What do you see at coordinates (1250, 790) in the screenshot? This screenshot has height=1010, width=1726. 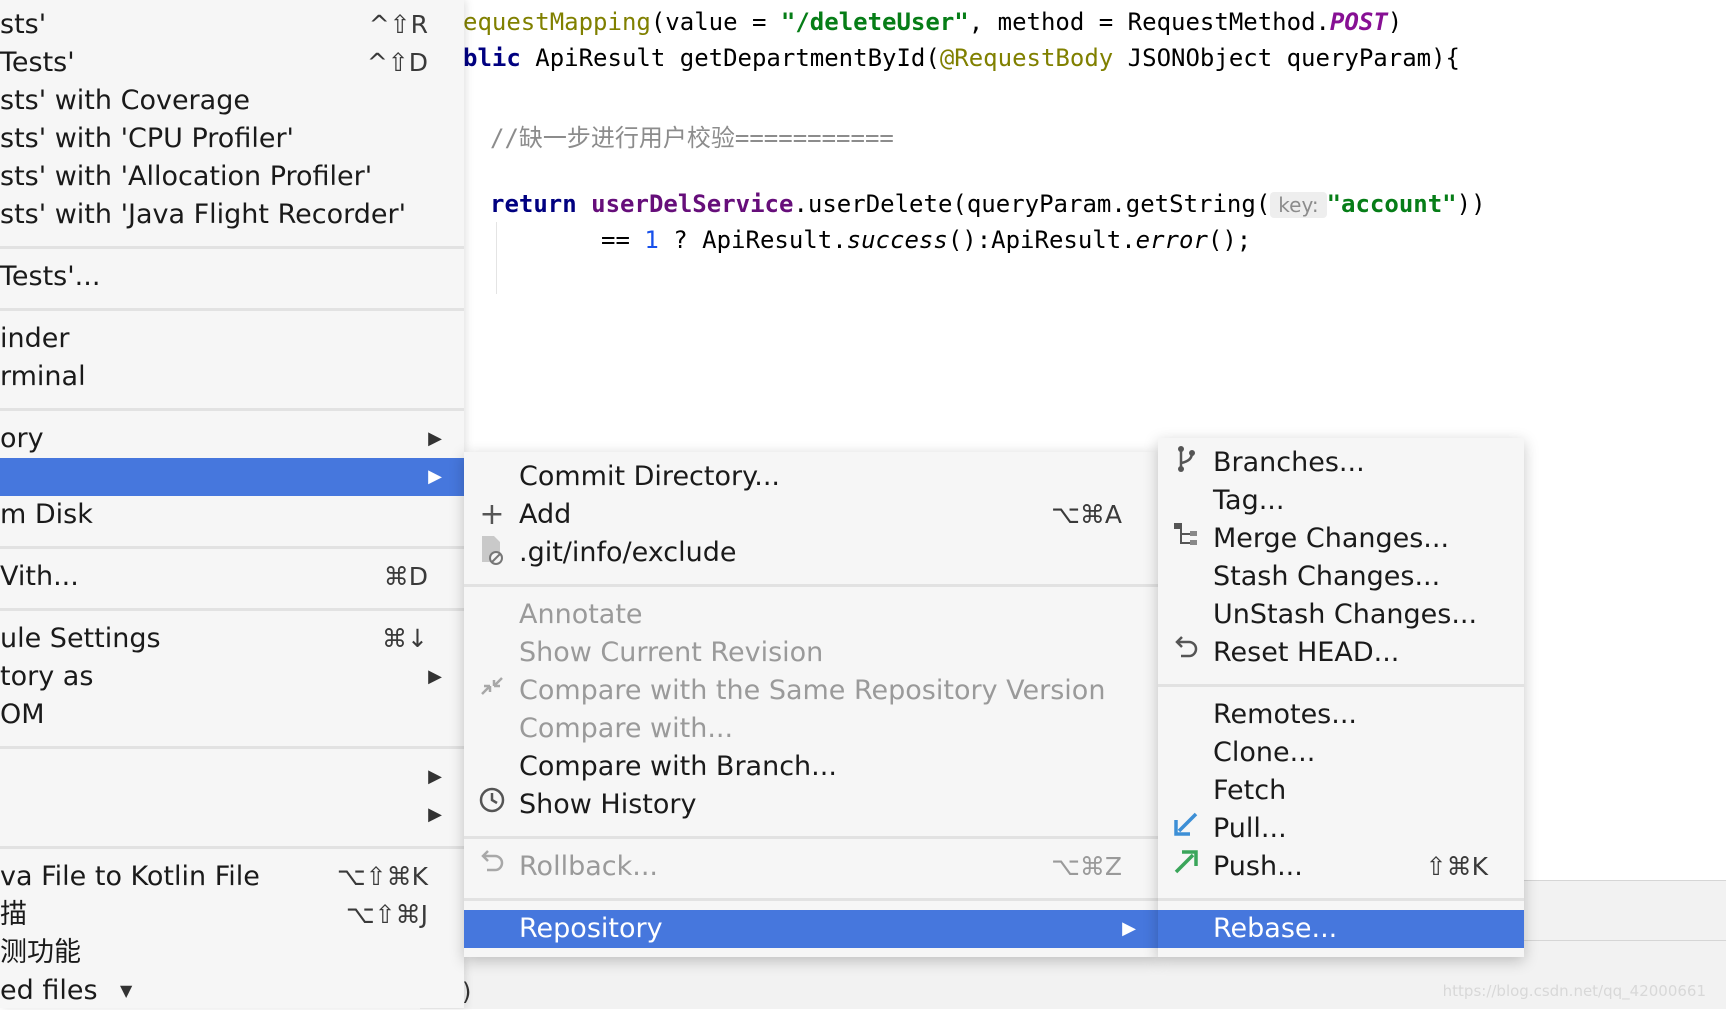 I see `menu-item-label: Fetch` at bounding box center [1250, 790].